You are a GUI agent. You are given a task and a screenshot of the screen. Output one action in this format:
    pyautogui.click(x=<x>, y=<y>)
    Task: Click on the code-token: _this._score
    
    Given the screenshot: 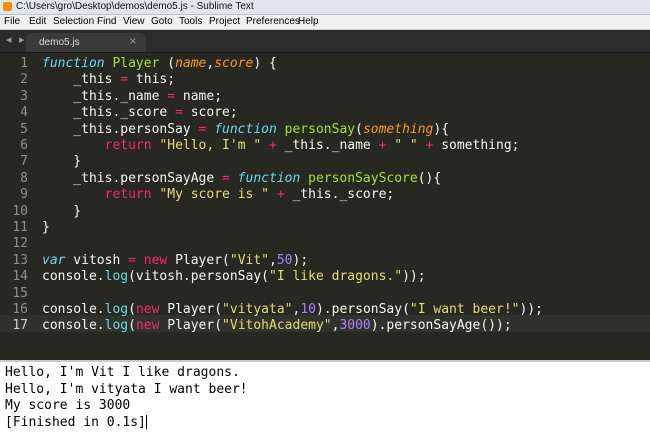 What is the action you would take?
    pyautogui.click(x=109, y=113)
    